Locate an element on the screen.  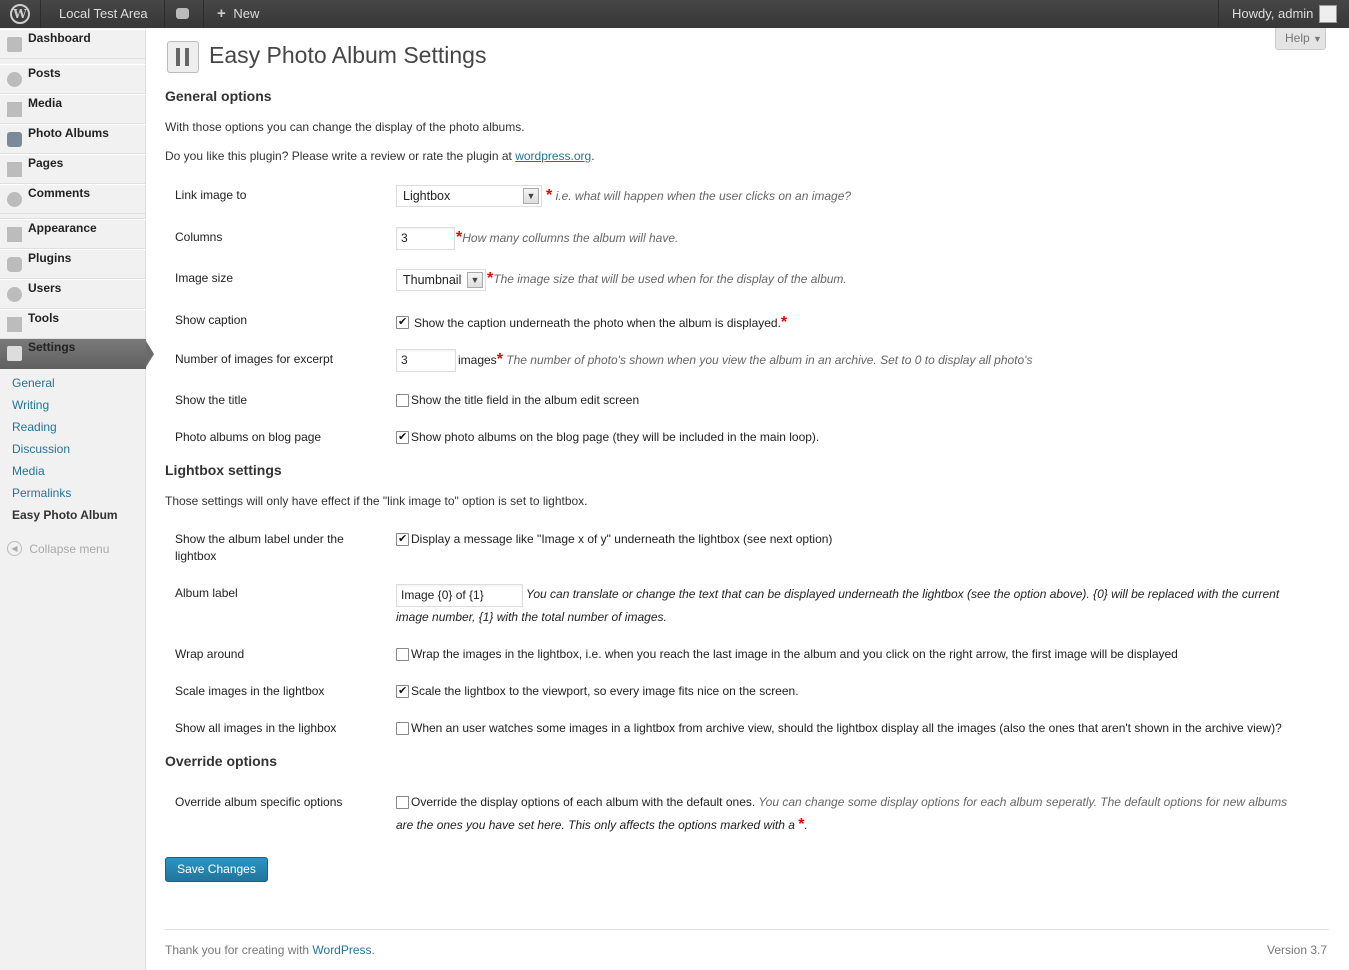
users-icon is located at coordinates (14, 294).